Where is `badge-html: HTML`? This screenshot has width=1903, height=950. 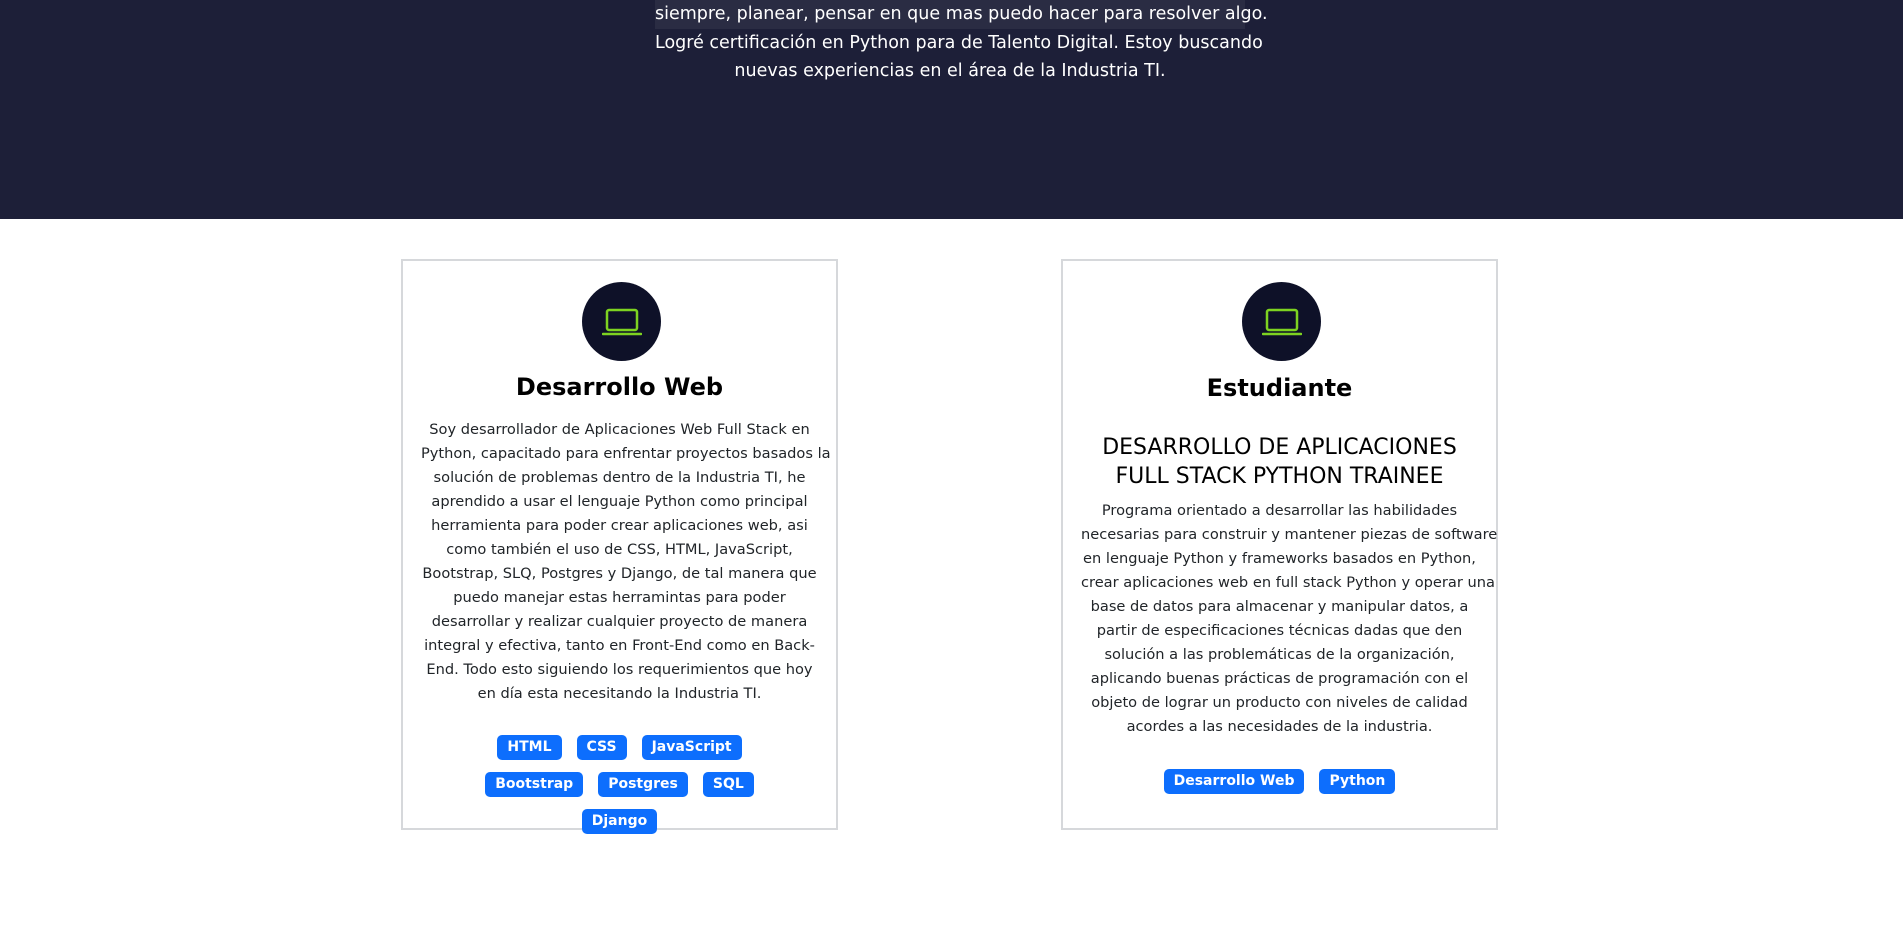 badge-html: HTML is located at coordinates (529, 747).